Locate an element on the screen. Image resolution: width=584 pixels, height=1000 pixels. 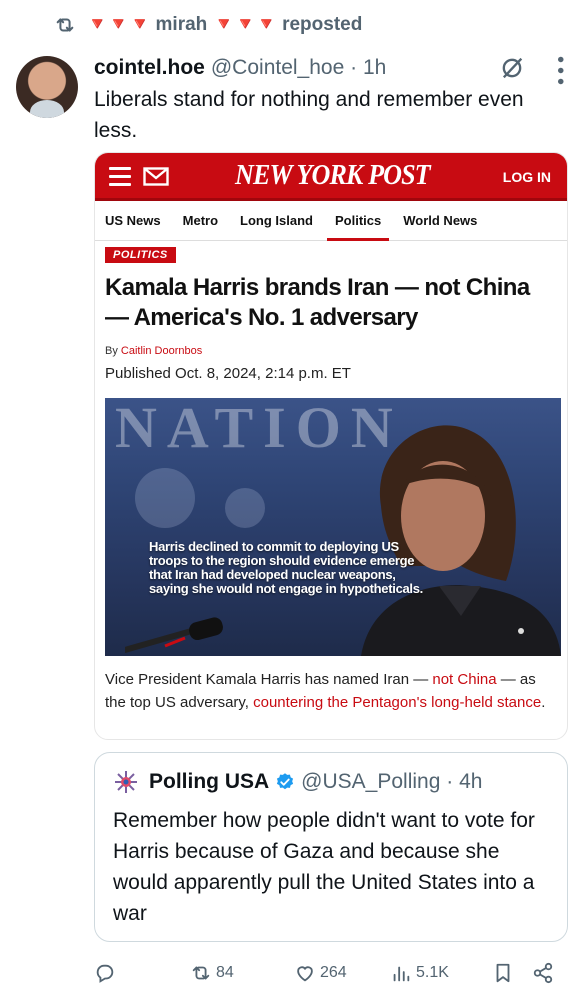
like-count: 264 is located at coordinates (333, 972).